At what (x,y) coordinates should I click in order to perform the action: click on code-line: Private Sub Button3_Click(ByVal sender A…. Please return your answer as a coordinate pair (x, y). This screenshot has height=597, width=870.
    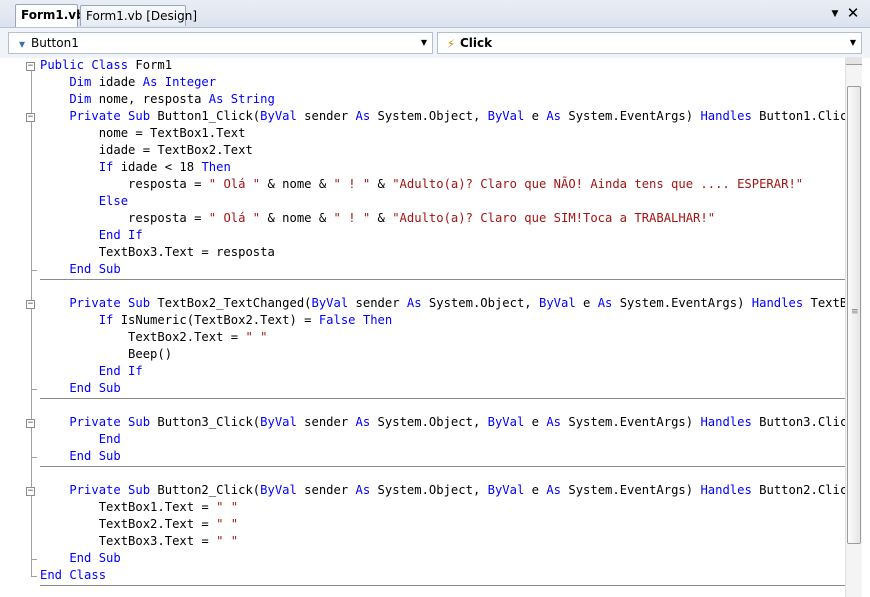
    Looking at the image, I should click on (442, 422).